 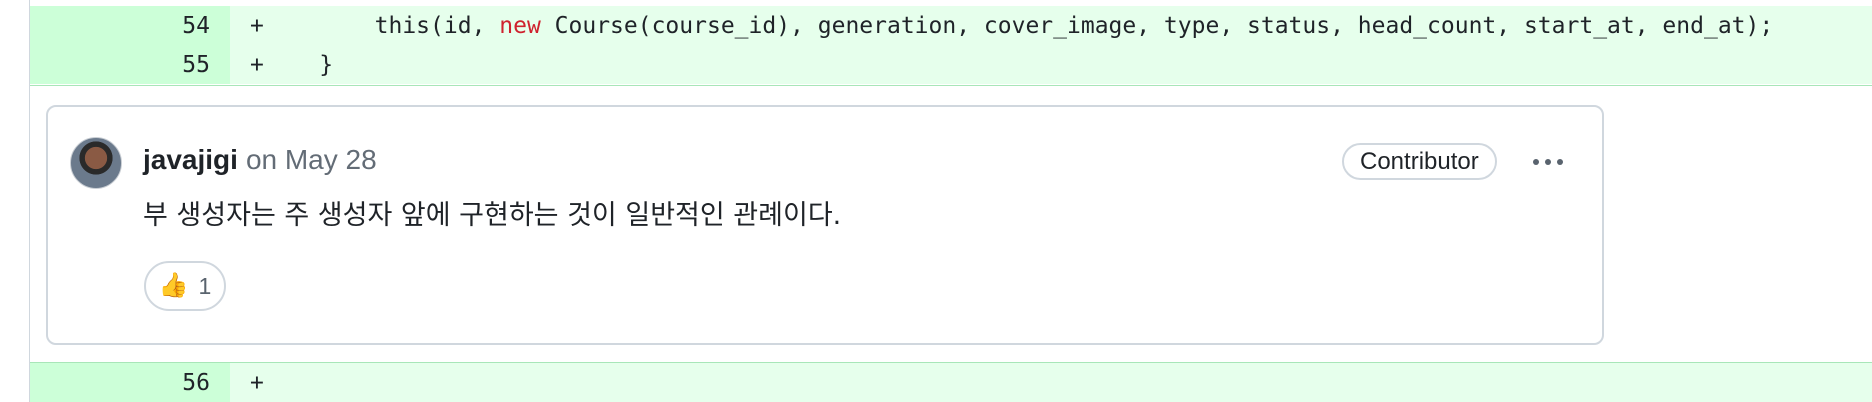 I want to click on diff-line-added: 56 +, so click(x=951, y=382).